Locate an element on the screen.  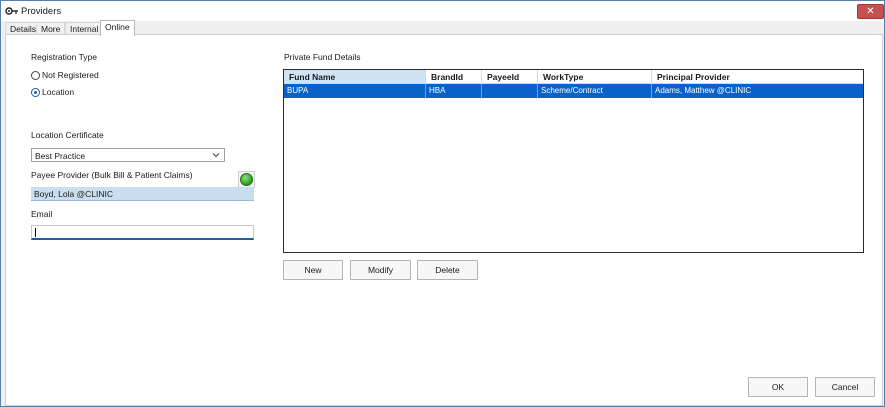
key-icon is located at coordinates (11, 11).